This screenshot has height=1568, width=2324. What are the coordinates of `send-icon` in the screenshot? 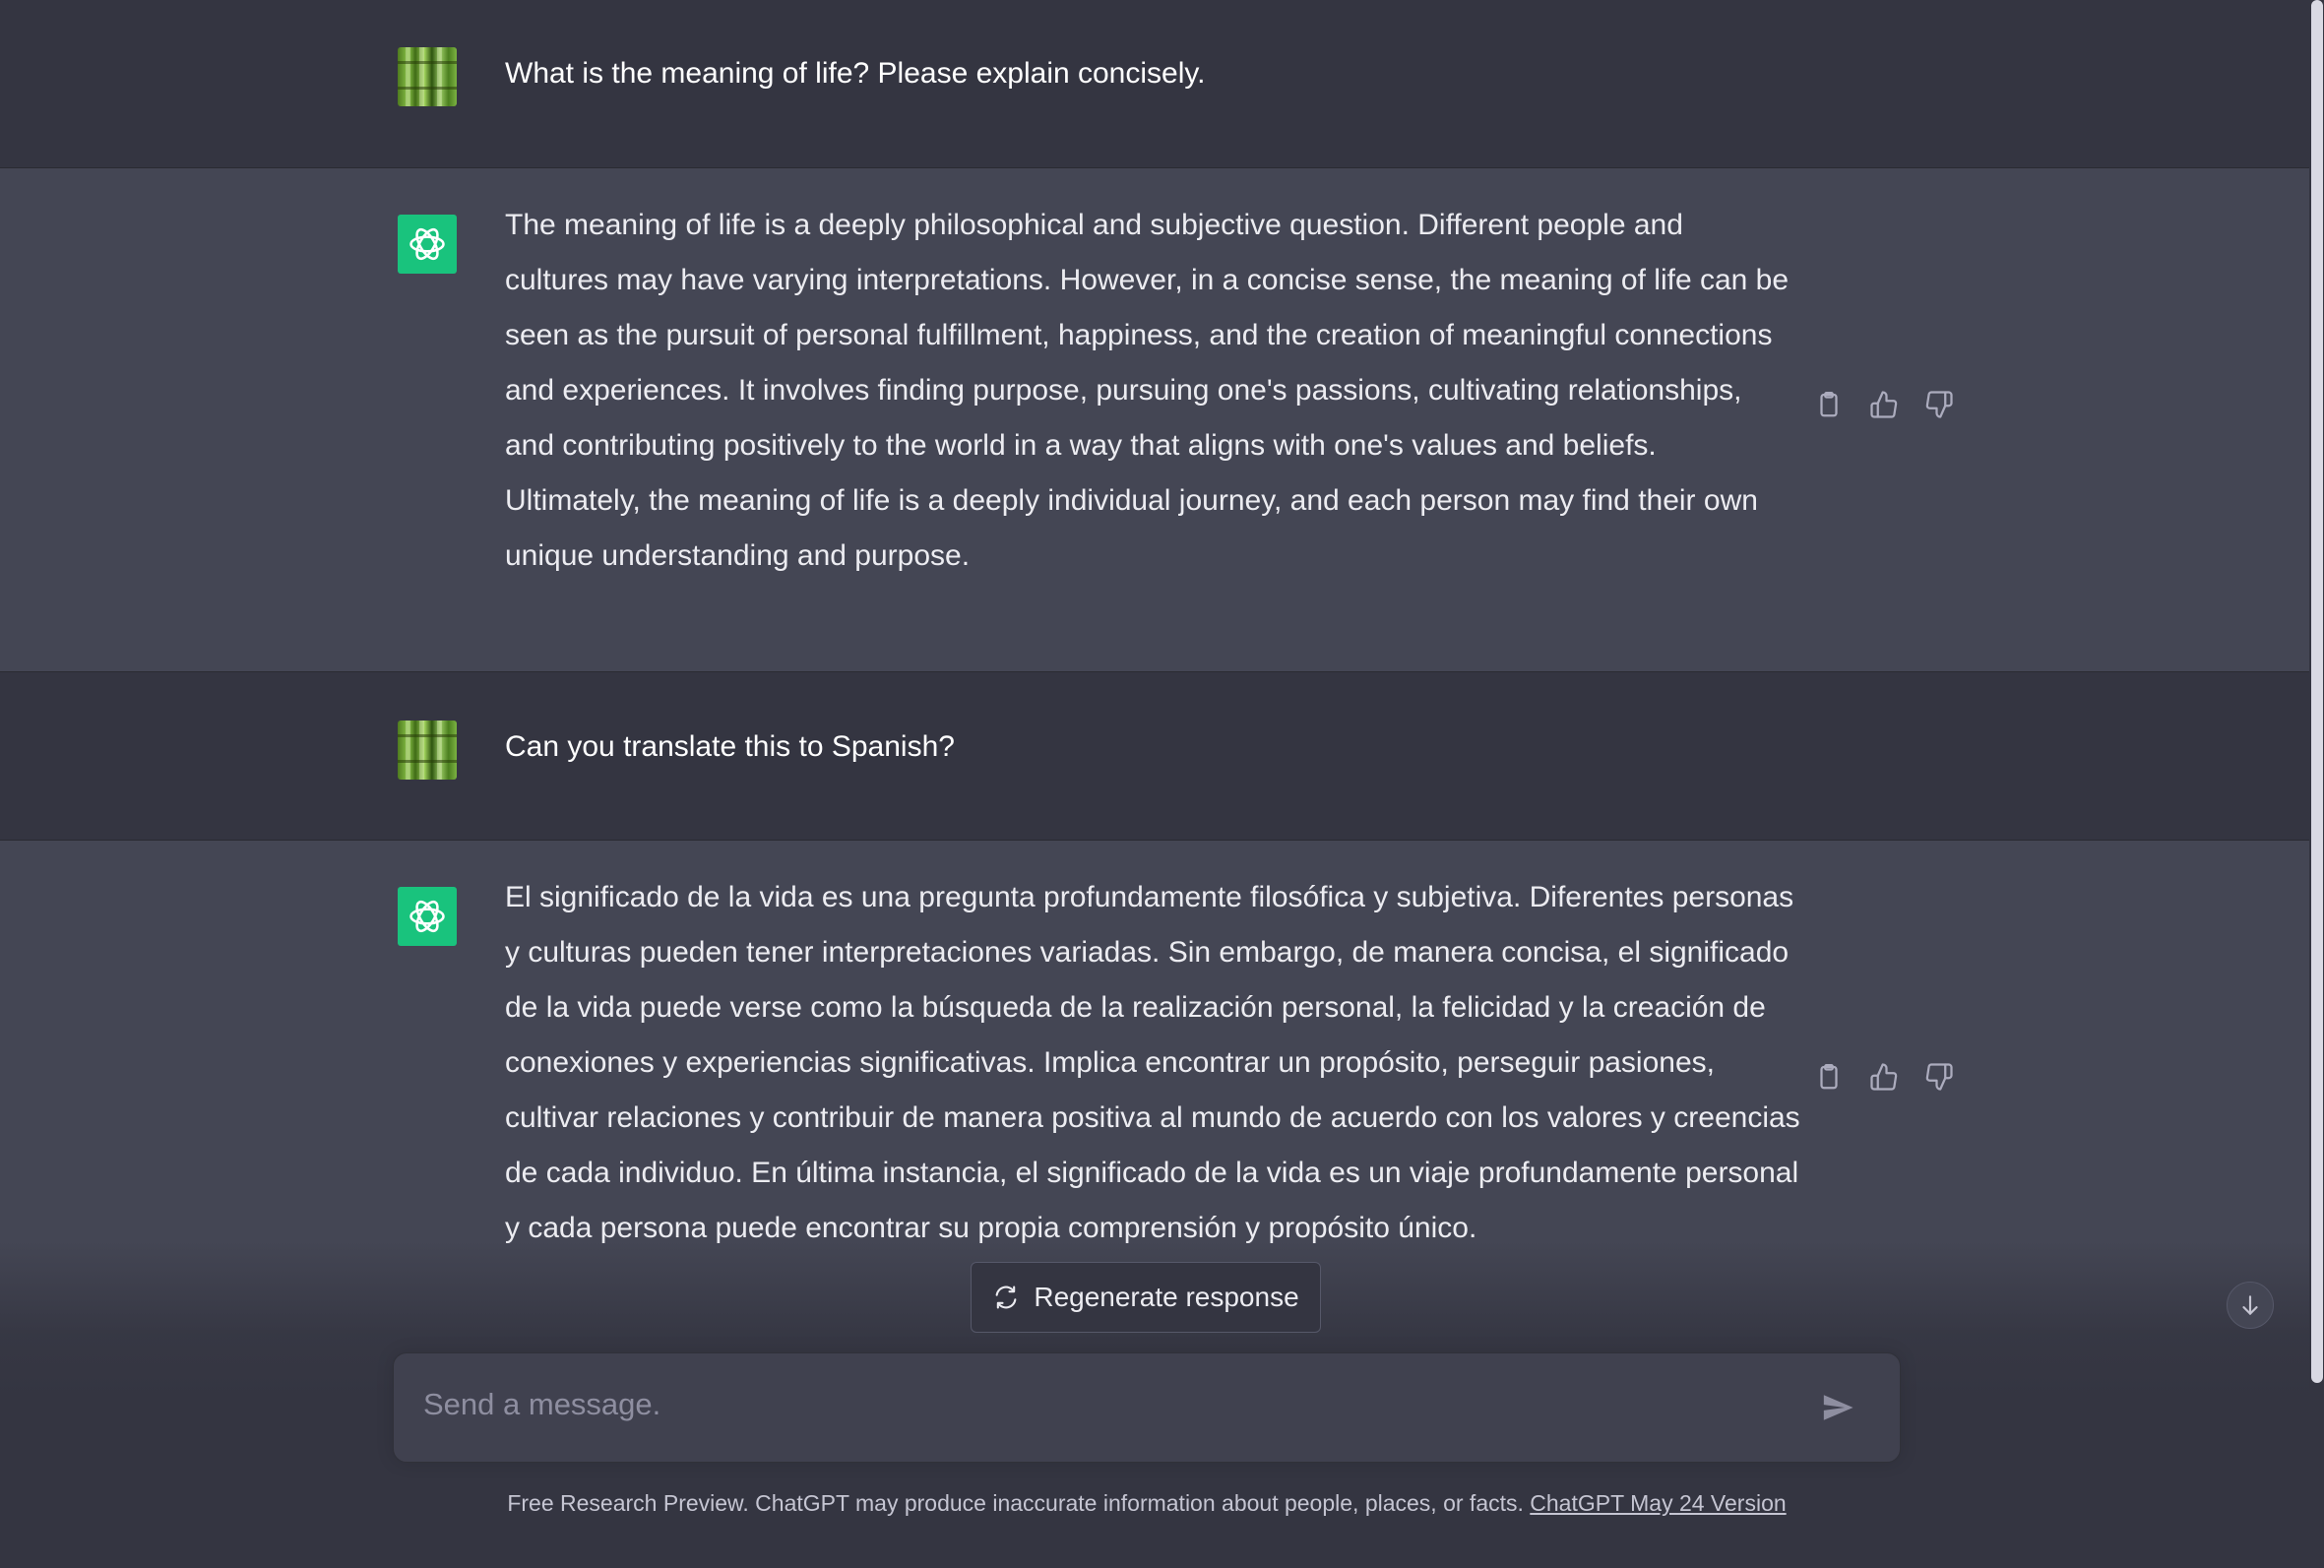 It's located at (1838, 1407).